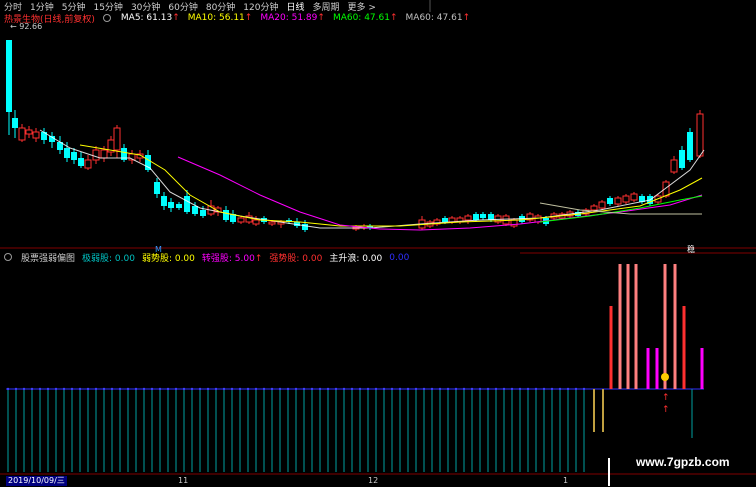  I want to click on marker-wen: 稳, so click(691, 249).